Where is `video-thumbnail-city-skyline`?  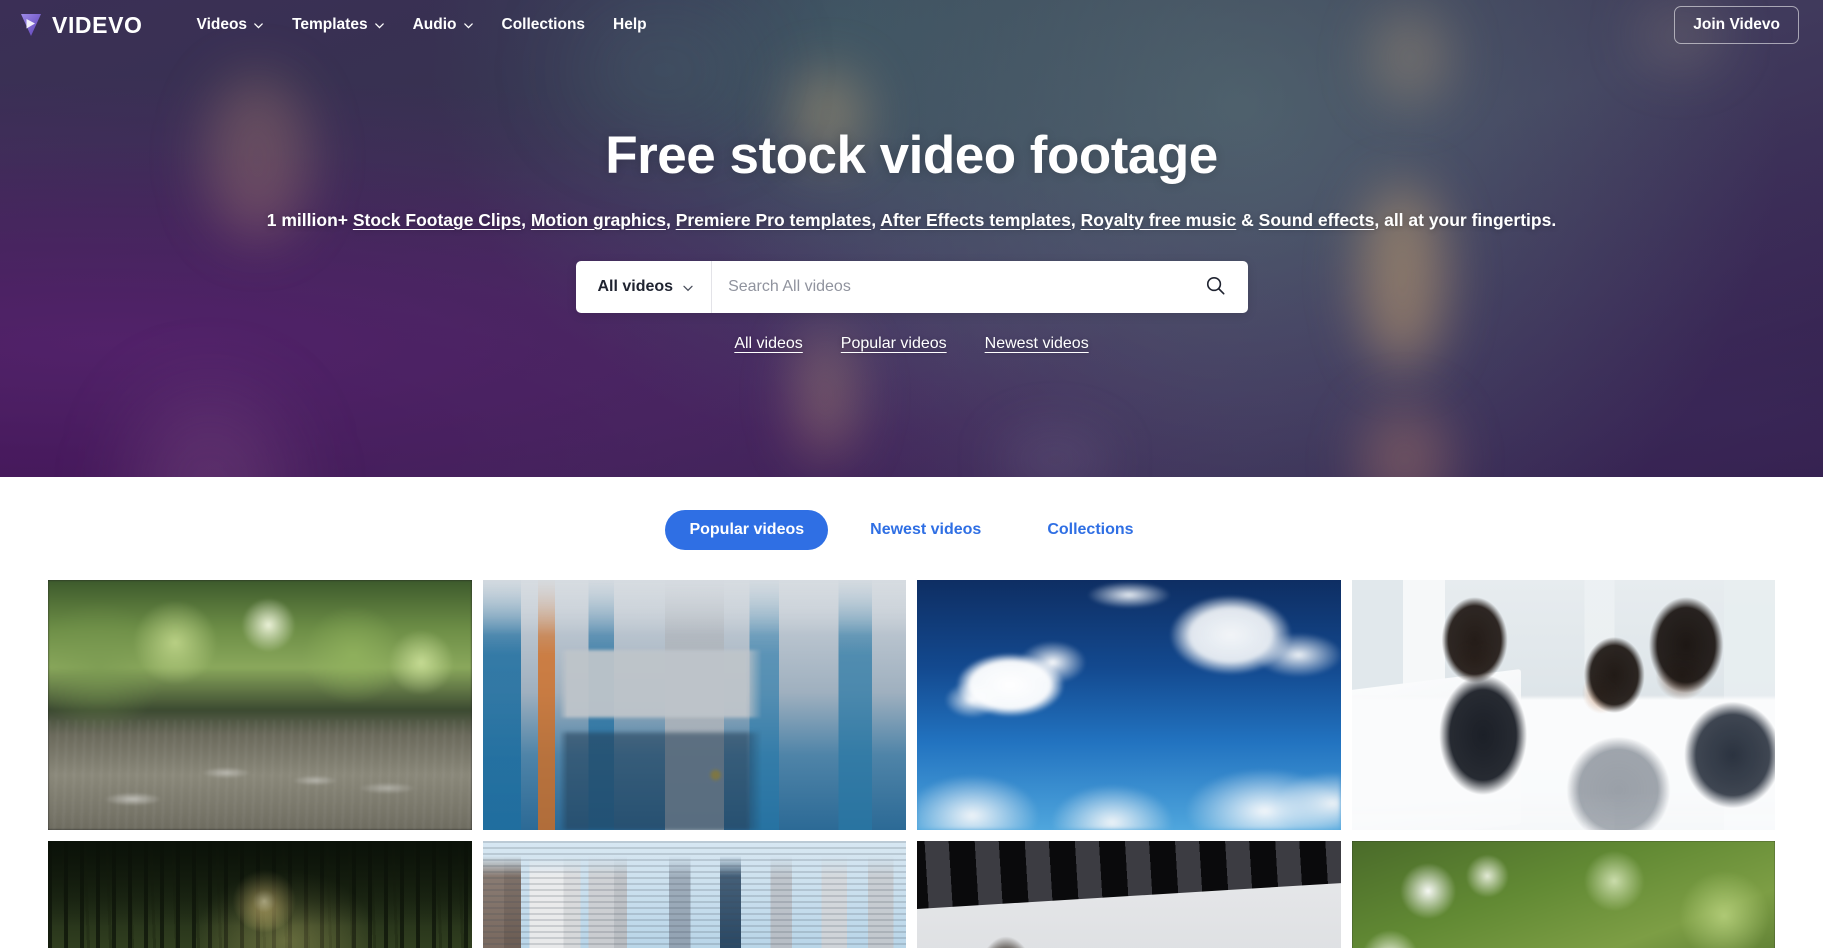 video-thumbnail-city-skyline is located at coordinates (694, 894).